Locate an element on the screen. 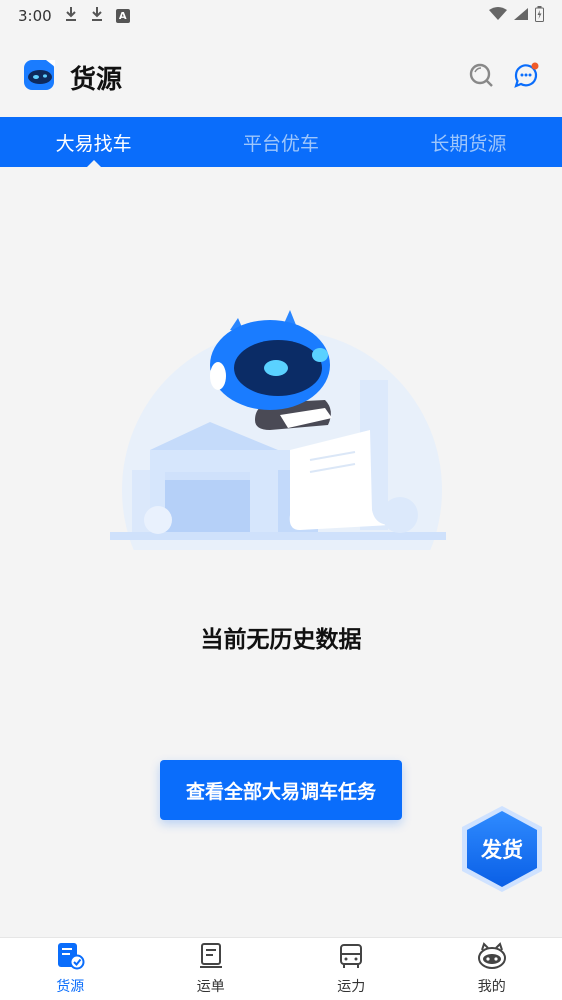 The height and width of the screenshot is (1000, 562). status-time: 3:00 is located at coordinates (35, 16).